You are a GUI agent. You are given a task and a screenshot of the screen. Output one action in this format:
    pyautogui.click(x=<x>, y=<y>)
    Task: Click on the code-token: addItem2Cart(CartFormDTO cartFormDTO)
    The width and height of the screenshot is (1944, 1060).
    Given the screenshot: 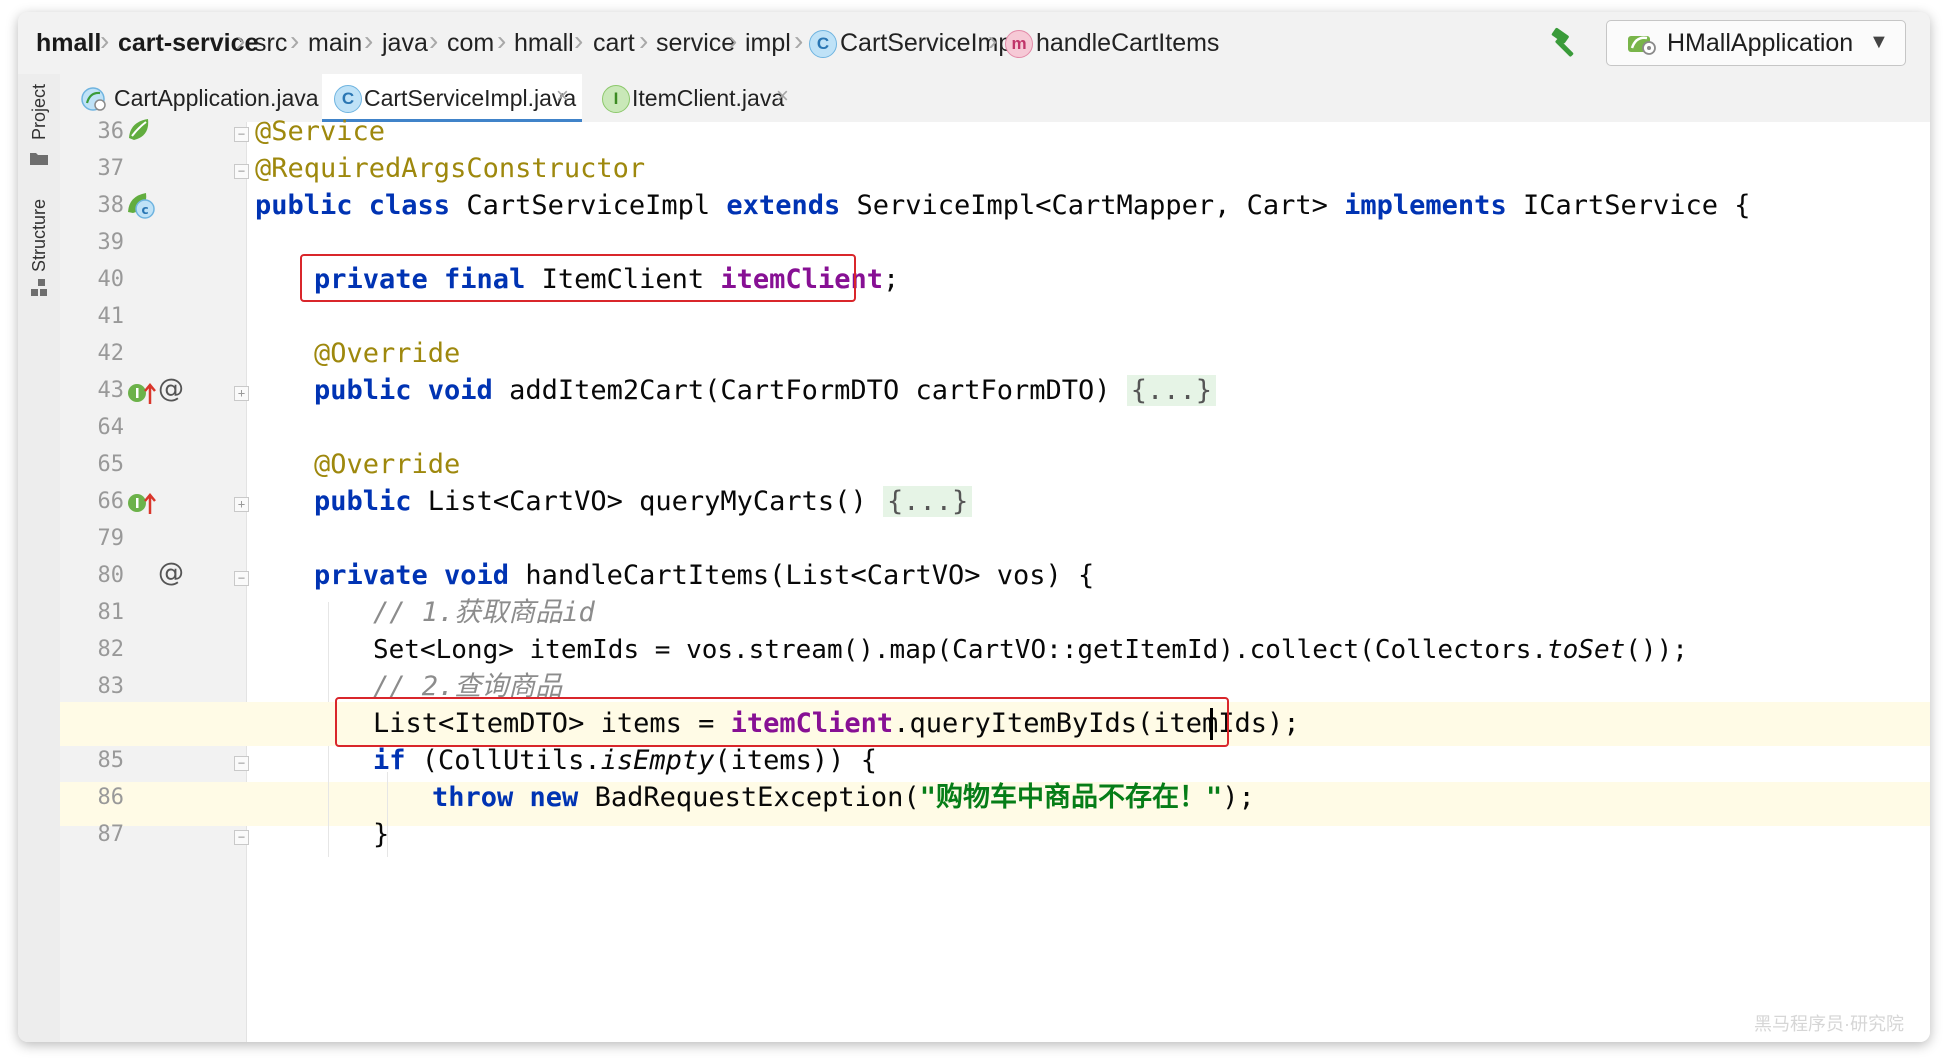 What is the action you would take?
    pyautogui.click(x=809, y=390)
    